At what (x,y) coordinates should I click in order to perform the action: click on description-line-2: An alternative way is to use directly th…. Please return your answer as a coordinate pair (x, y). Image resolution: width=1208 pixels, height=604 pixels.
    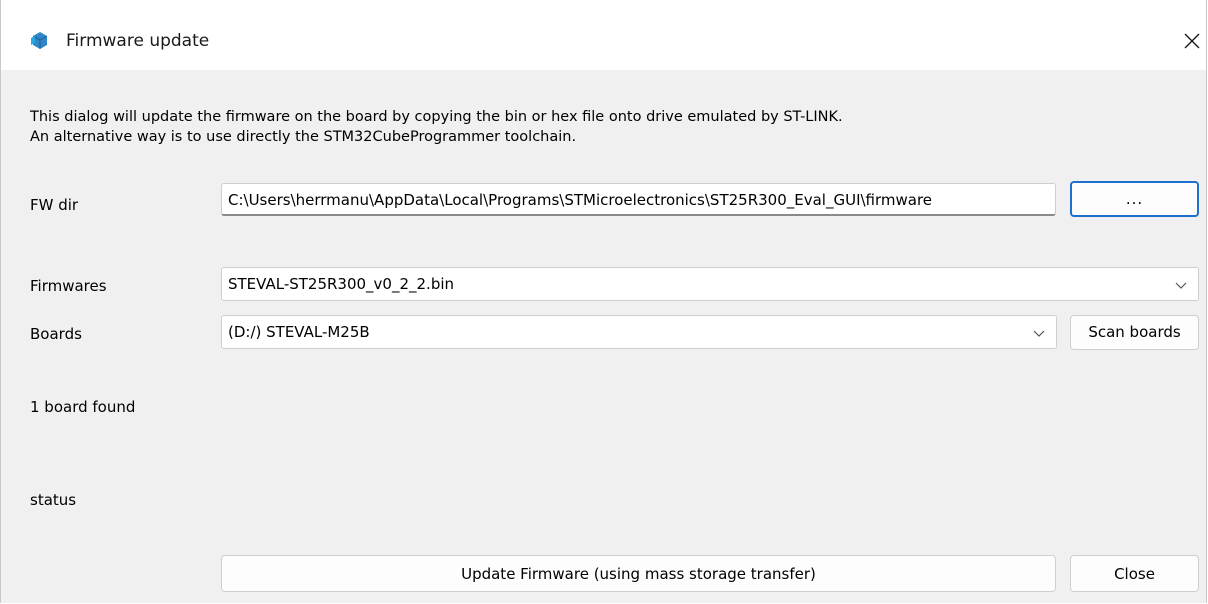
    Looking at the image, I should click on (303, 137).